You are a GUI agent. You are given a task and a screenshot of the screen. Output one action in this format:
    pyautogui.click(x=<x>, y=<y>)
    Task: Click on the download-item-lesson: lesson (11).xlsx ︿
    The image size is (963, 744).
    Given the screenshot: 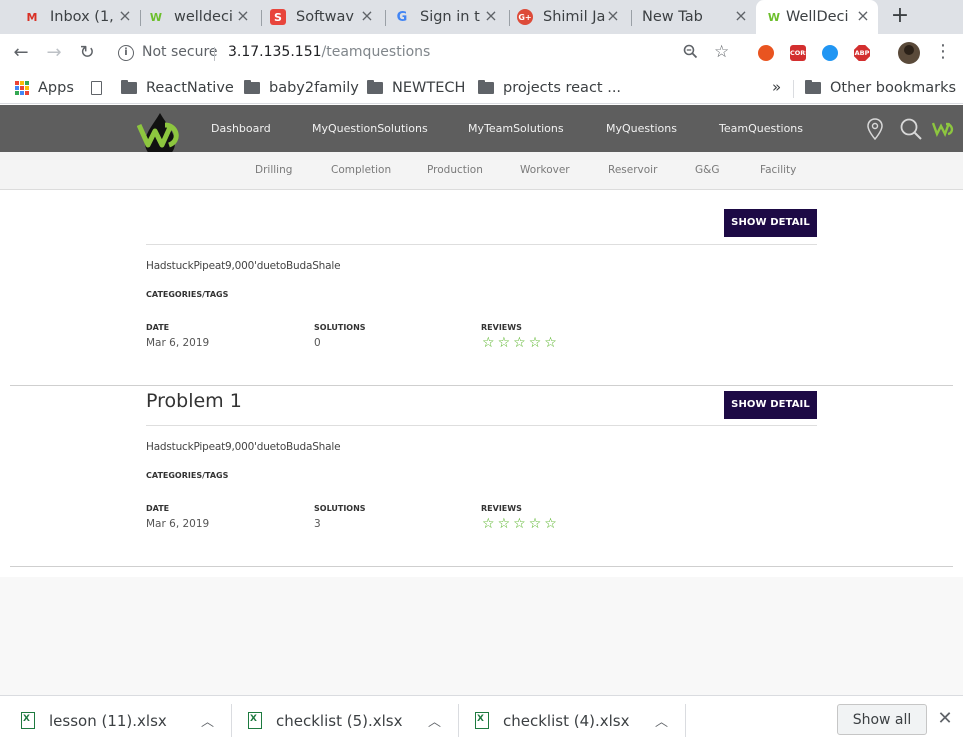 What is the action you would take?
    pyautogui.click(x=121, y=720)
    